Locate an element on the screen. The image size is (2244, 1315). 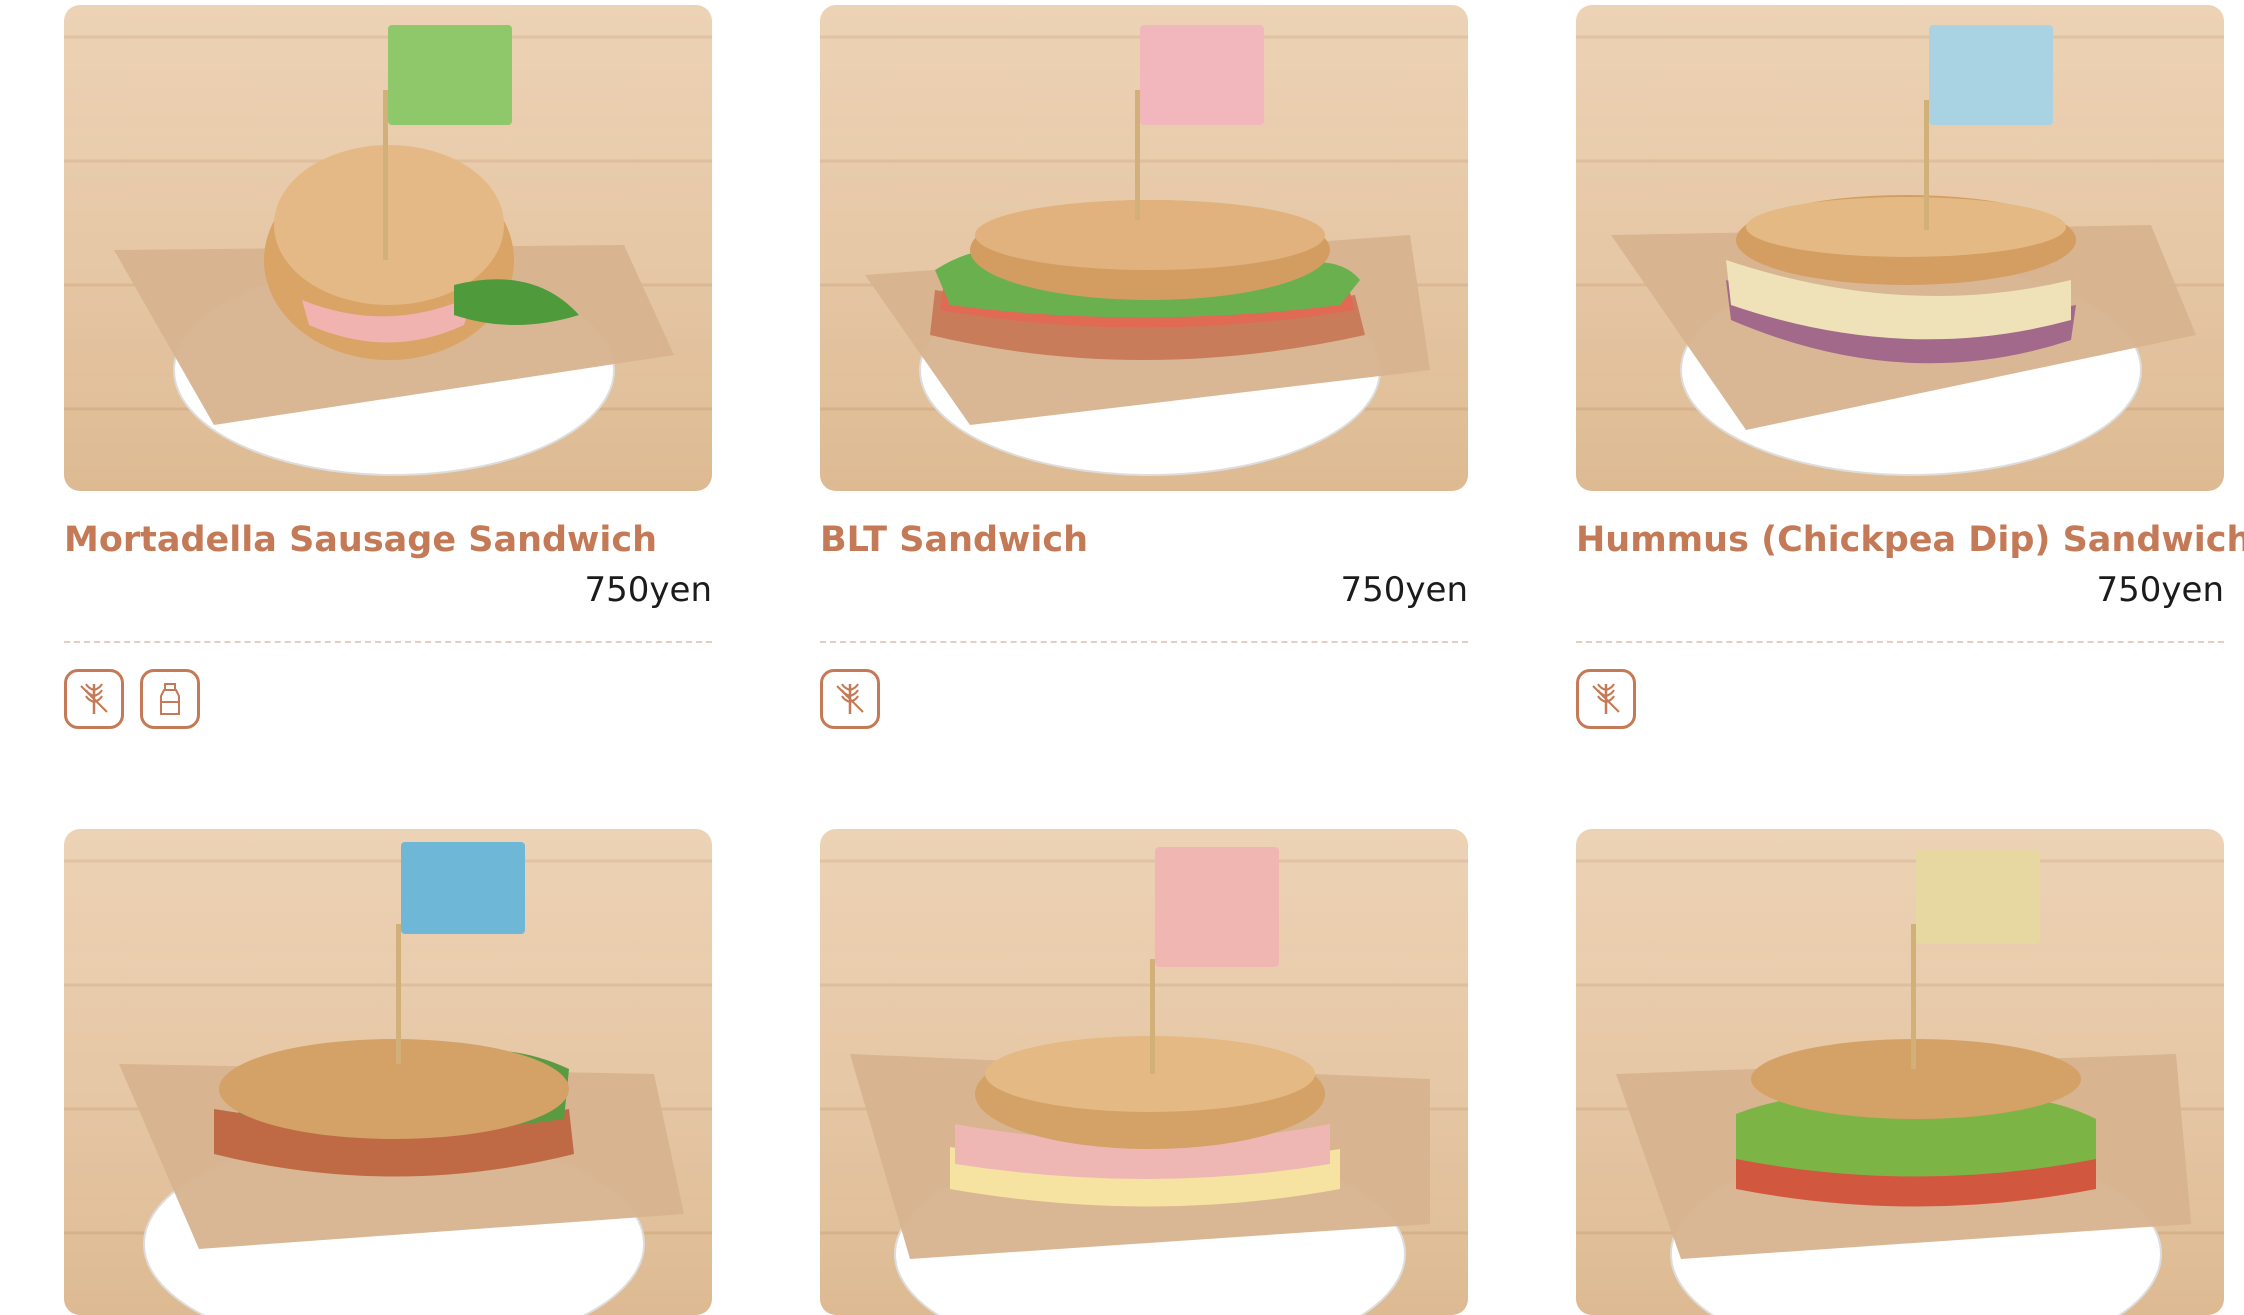
item-name: Hummus (Chickpea Dip) Sandwich is located at coordinates (1910, 540).